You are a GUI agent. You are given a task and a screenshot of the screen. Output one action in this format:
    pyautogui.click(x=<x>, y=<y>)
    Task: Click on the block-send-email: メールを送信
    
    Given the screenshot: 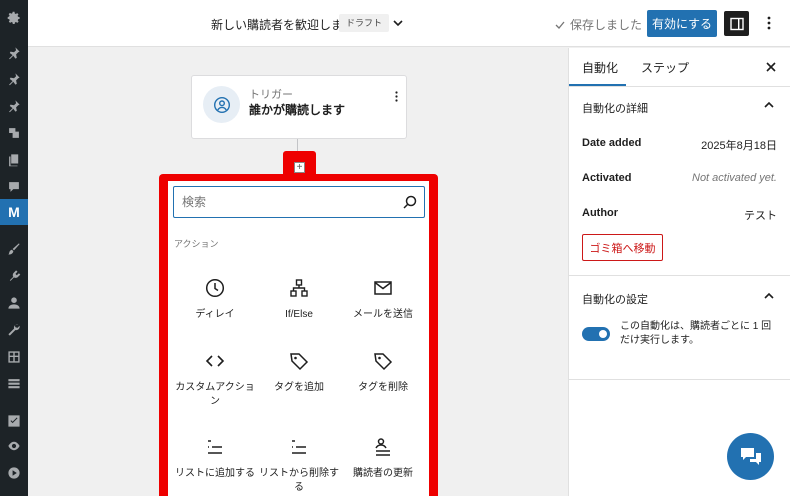 What is the action you would take?
    pyautogui.click(x=383, y=299)
    